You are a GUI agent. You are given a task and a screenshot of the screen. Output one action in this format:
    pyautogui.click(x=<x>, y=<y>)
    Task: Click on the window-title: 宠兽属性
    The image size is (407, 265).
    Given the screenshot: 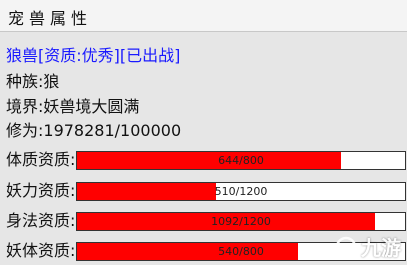 What is the action you would take?
    pyautogui.click(x=50, y=18)
    